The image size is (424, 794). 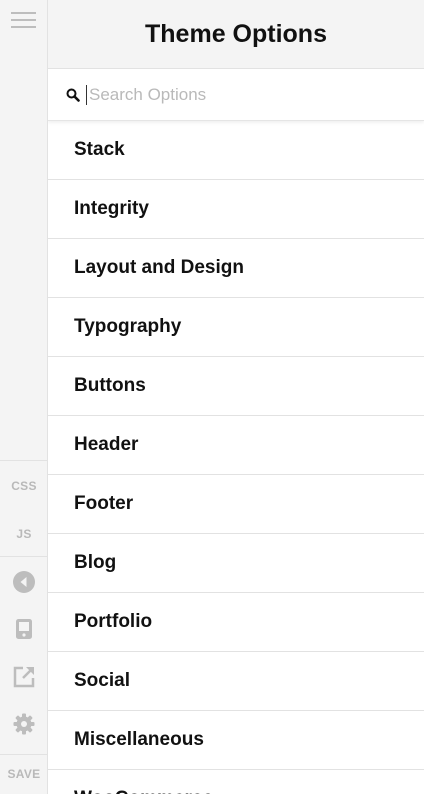 I want to click on panel-header: Theme Options, so click(x=236, y=34).